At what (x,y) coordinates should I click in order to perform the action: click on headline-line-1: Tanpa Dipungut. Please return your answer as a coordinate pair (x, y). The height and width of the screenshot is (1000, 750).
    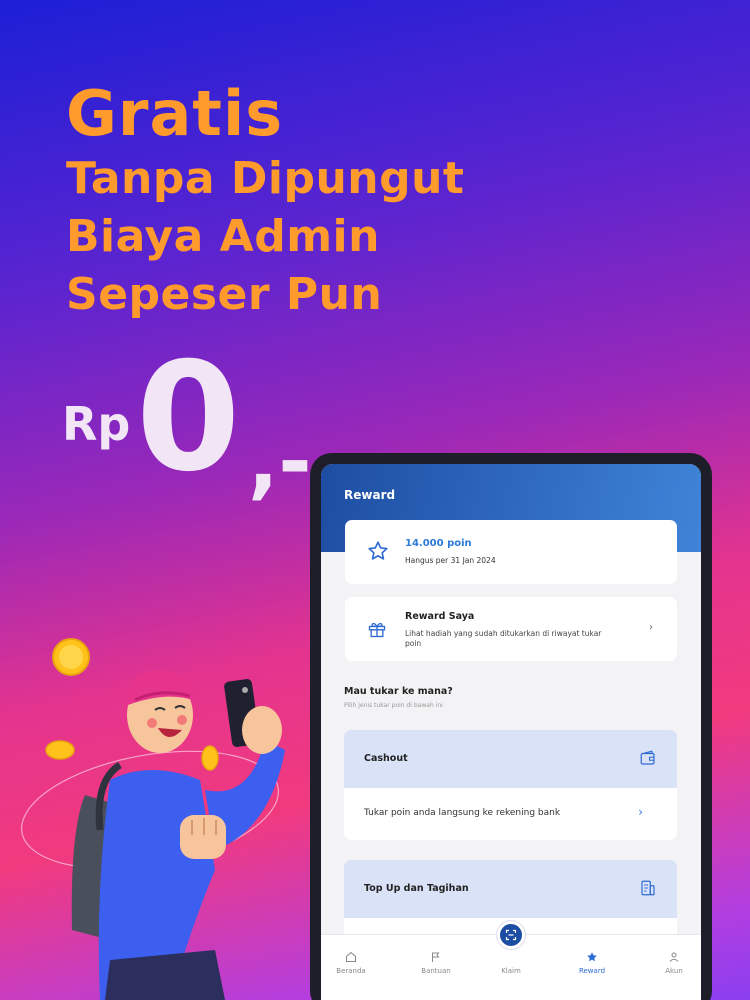
    Looking at the image, I should click on (265, 178).